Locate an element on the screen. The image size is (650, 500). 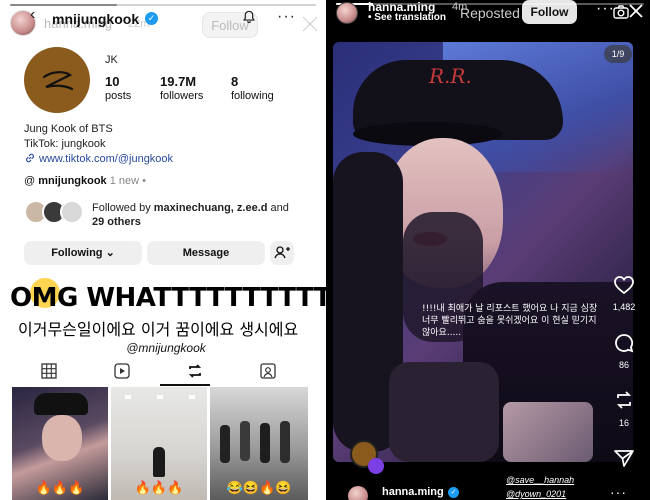
comment-action: 86 is located at coordinates (624, 351).